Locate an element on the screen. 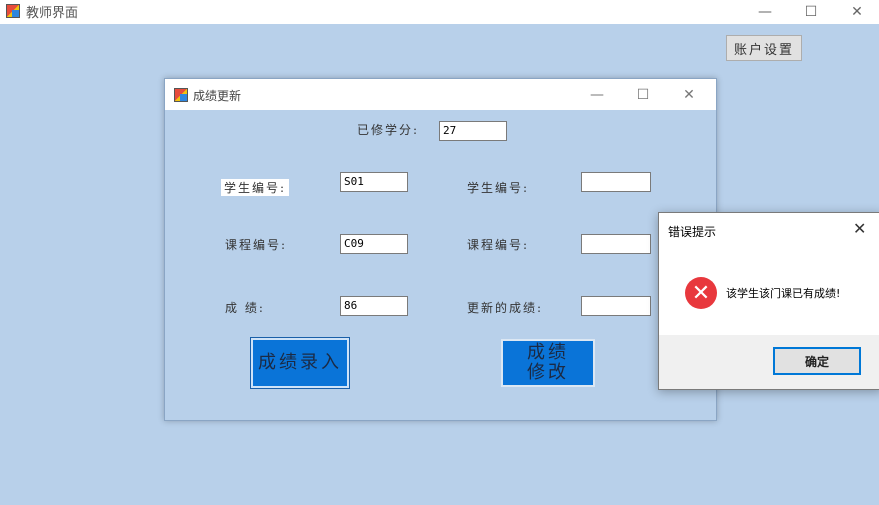 This screenshot has height=505, width=879. dialog-footer: 确定 is located at coordinates (769, 362).